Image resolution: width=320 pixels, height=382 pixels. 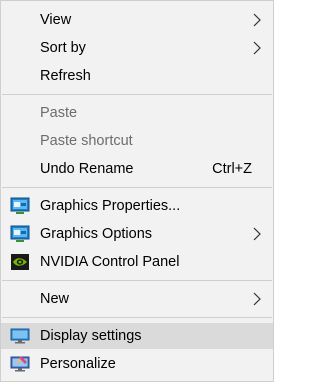 What do you see at coordinates (59, 113) in the screenshot?
I see `menu-item-label: Paste` at bounding box center [59, 113].